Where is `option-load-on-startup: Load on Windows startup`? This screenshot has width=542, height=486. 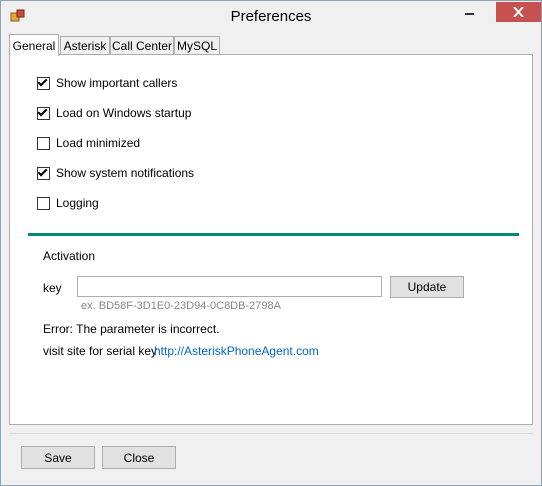
option-load-on-startup: Load on Windows startup is located at coordinates (114, 113).